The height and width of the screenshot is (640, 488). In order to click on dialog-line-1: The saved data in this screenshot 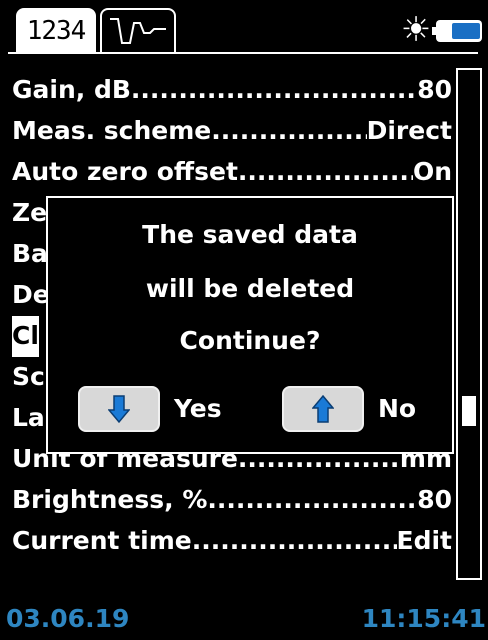, I will do `click(250, 234)`.